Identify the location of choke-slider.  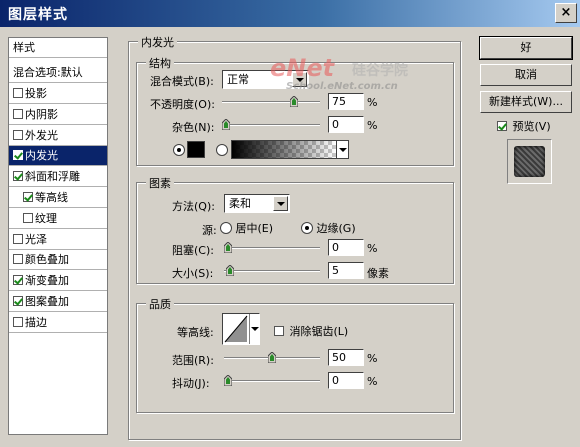
(272, 248).